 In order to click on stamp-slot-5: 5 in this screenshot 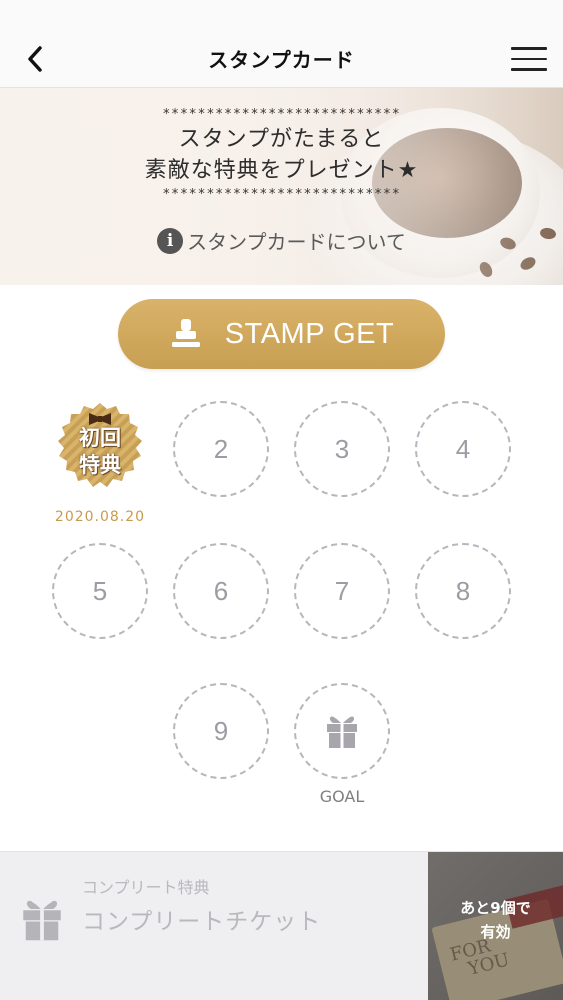, I will do `click(100, 591)`.